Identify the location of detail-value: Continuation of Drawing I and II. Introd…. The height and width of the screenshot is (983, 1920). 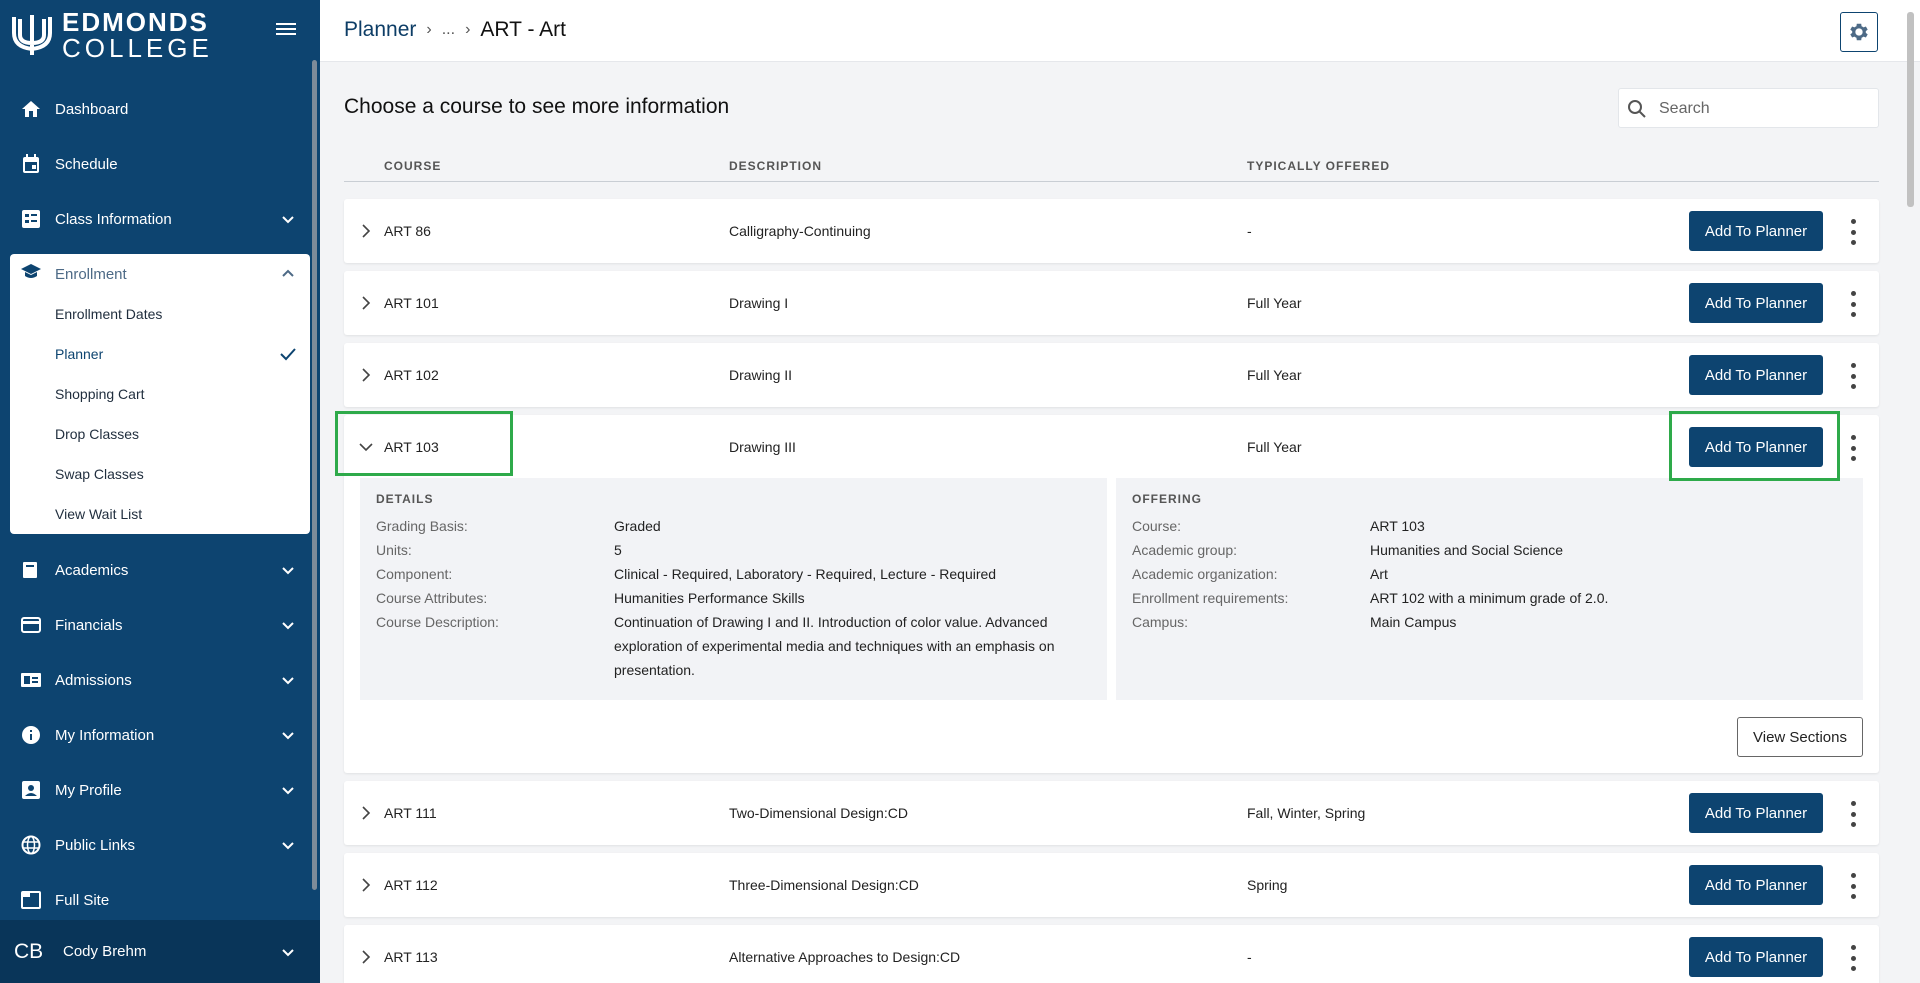
(834, 646).